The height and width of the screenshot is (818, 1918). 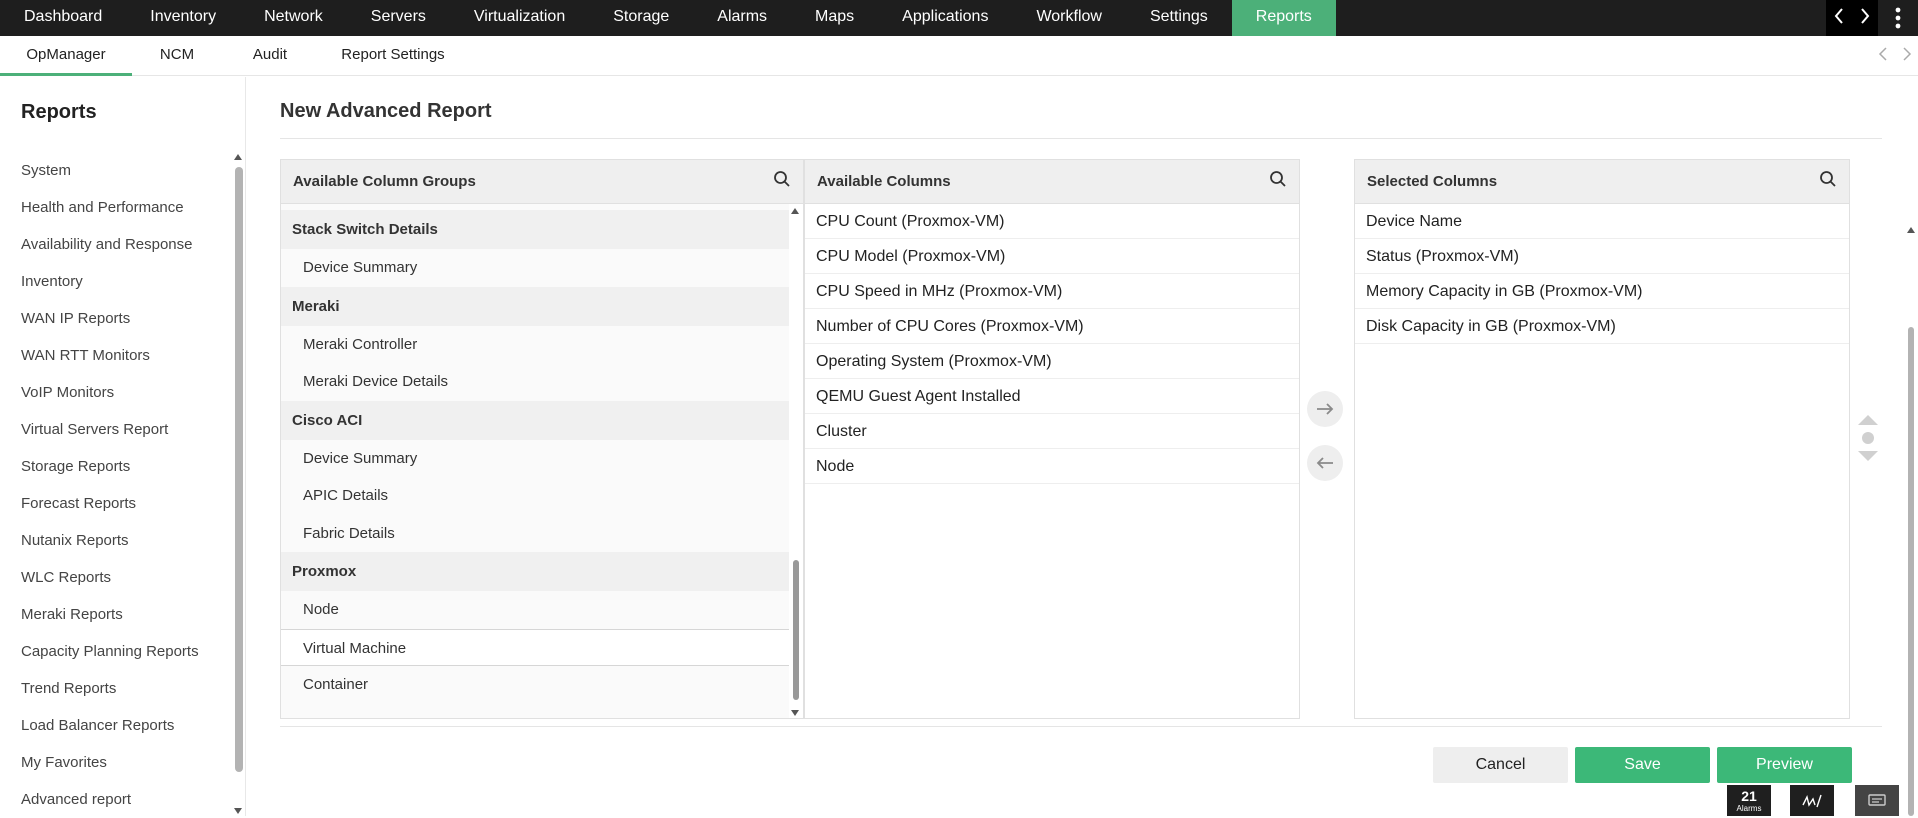 I want to click on nav-alarms: Alarms, so click(x=742, y=18).